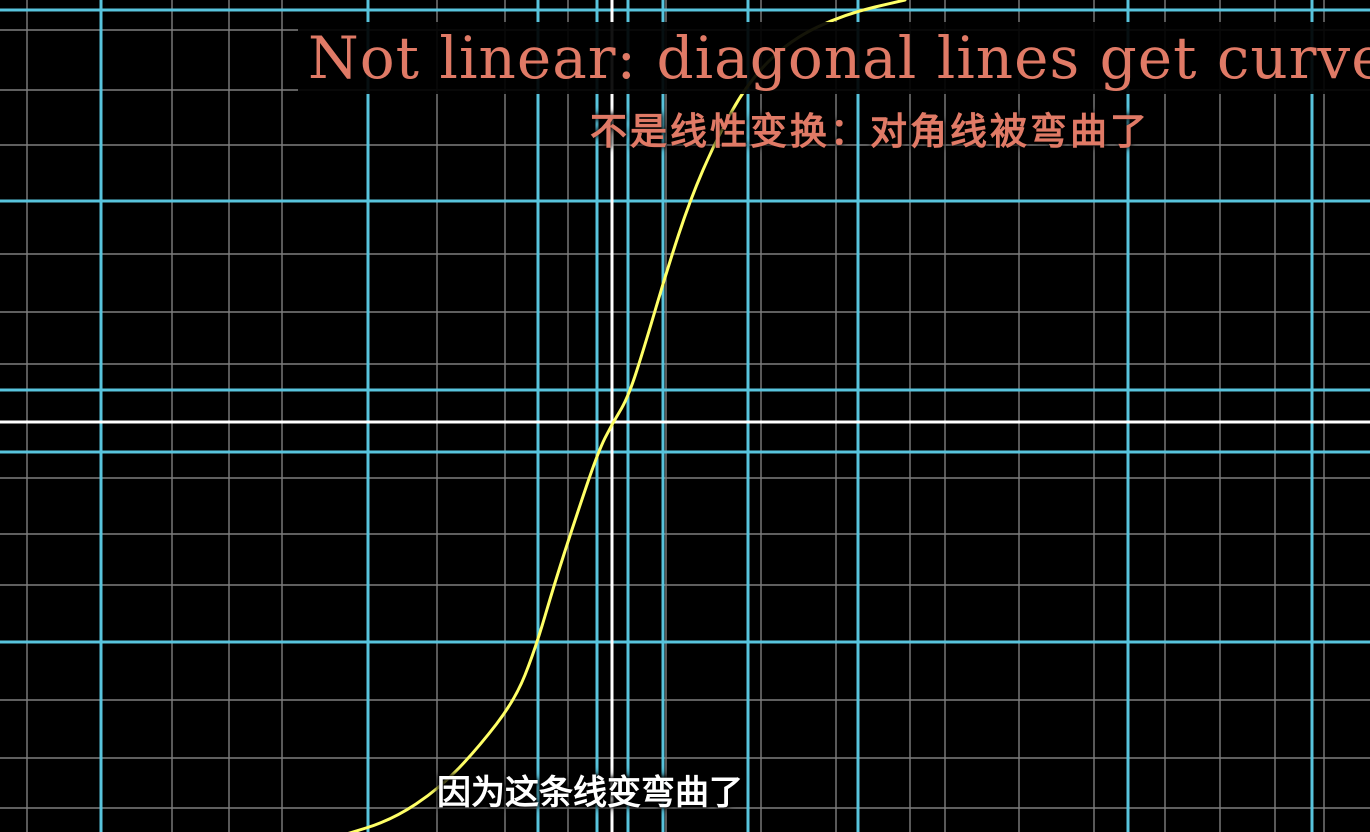 This screenshot has height=832, width=1370. Describe the element at coordinates (590, 793) in the screenshot. I see `subtitle-caption: 因为这条线变弯曲了` at that location.